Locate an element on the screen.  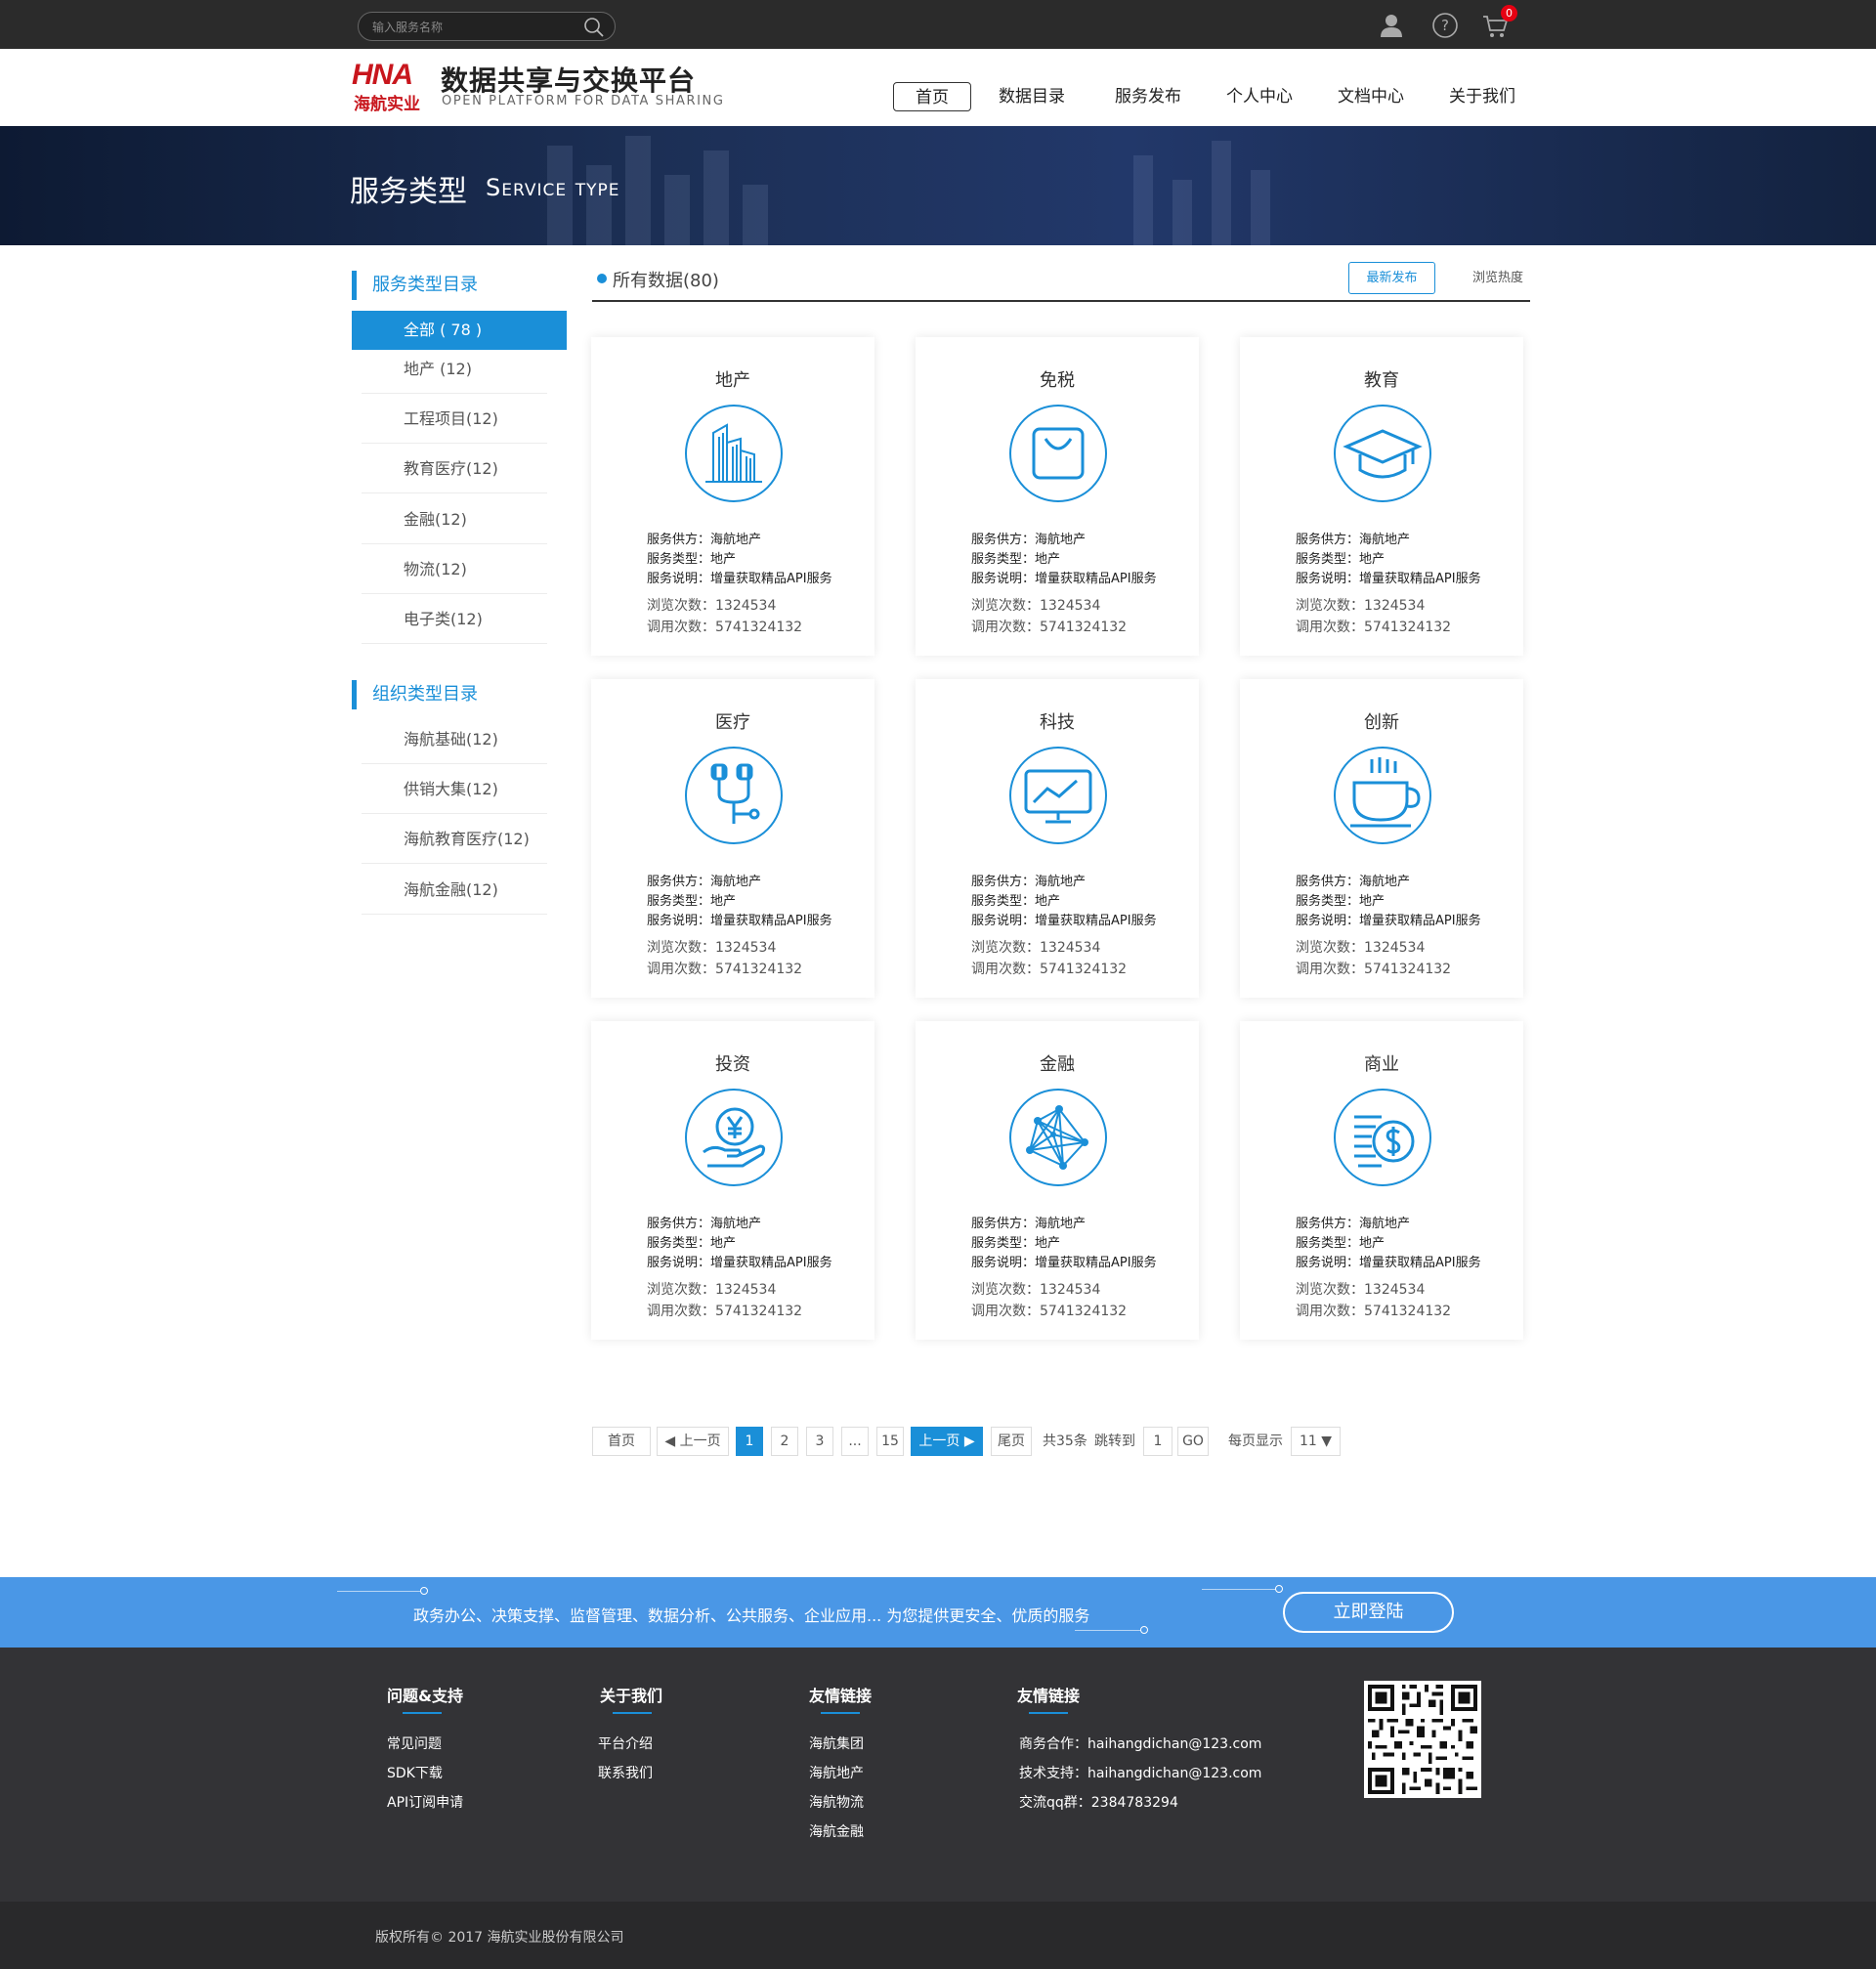
banner-title-en: Service type is located at coordinates (553, 187).